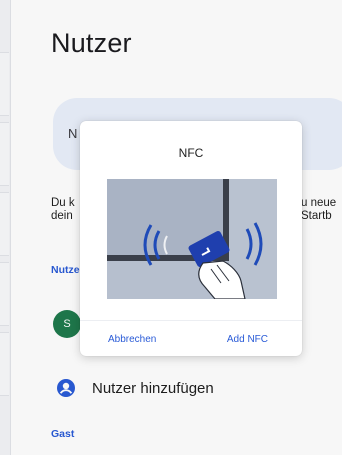  What do you see at coordinates (191, 153) in the screenshot?
I see `dialog-title: NFC` at bounding box center [191, 153].